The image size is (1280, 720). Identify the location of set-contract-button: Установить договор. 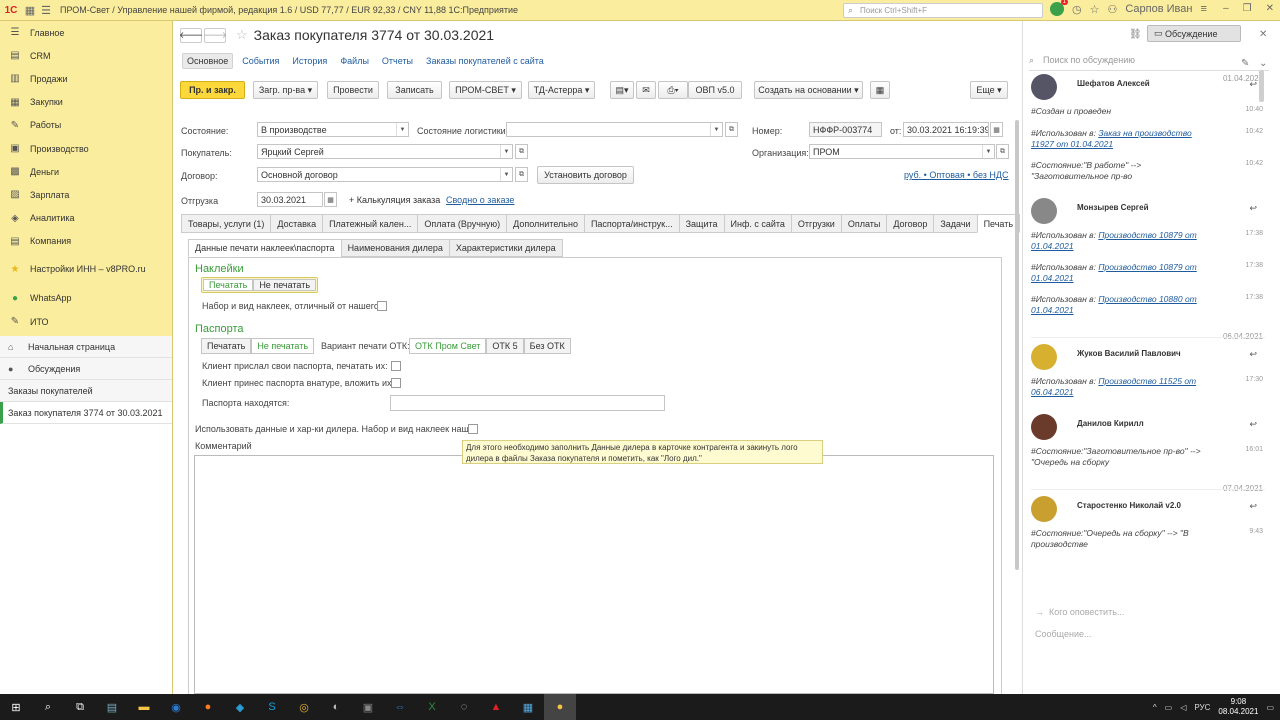
(585, 175).